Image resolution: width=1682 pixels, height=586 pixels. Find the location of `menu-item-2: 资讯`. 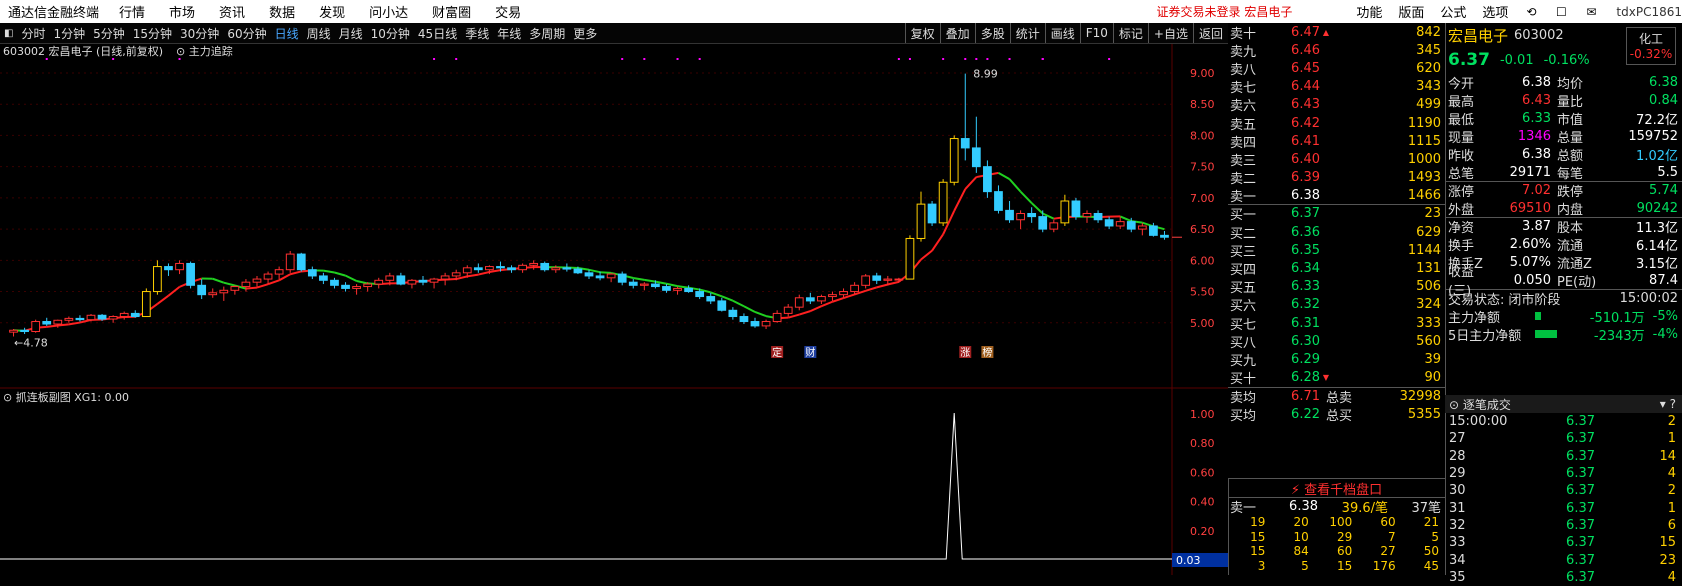

menu-item-2: 资讯 is located at coordinates (232, 11).